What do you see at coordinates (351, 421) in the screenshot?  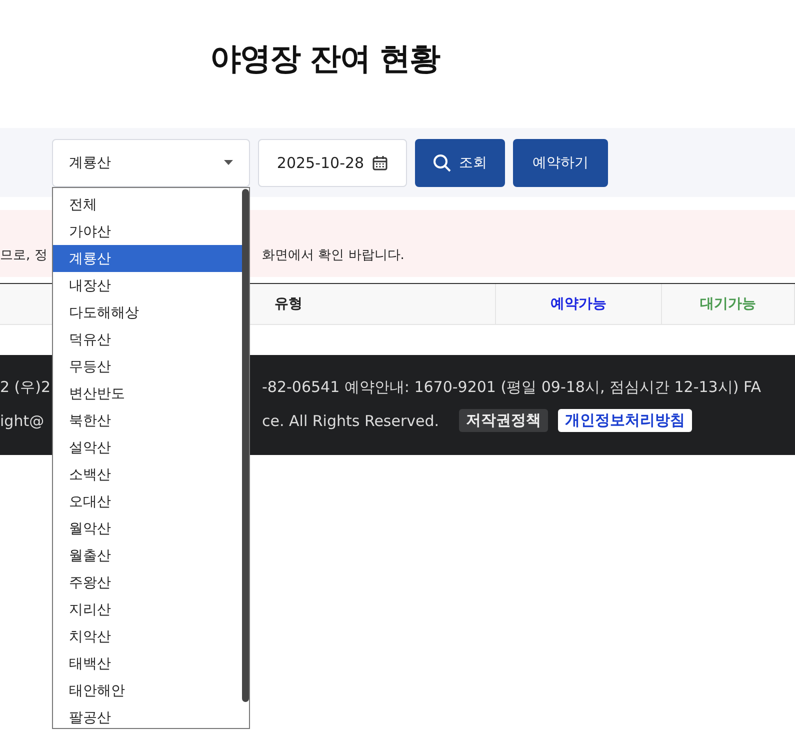 I see `footer-text: ce. All Rights Reserved.` at bounding box center [351, 421].